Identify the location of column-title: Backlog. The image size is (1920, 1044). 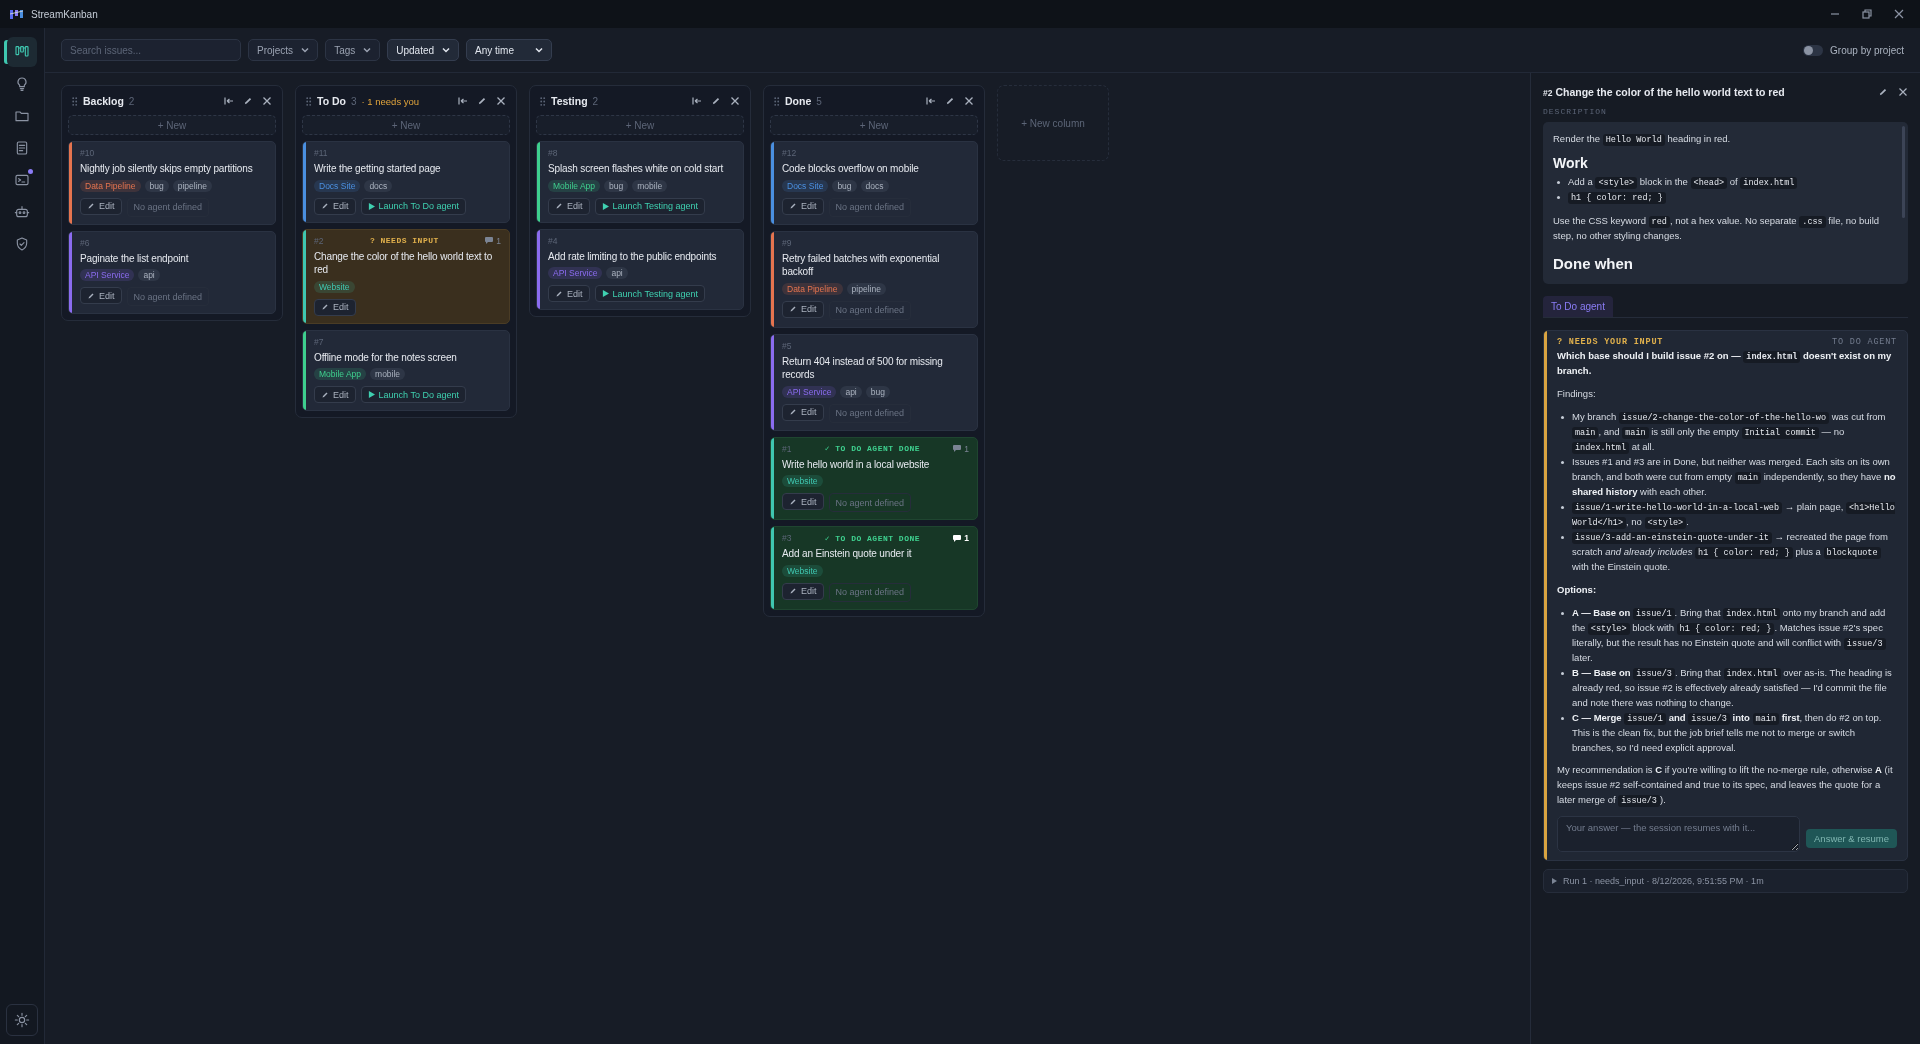
(103, 101).